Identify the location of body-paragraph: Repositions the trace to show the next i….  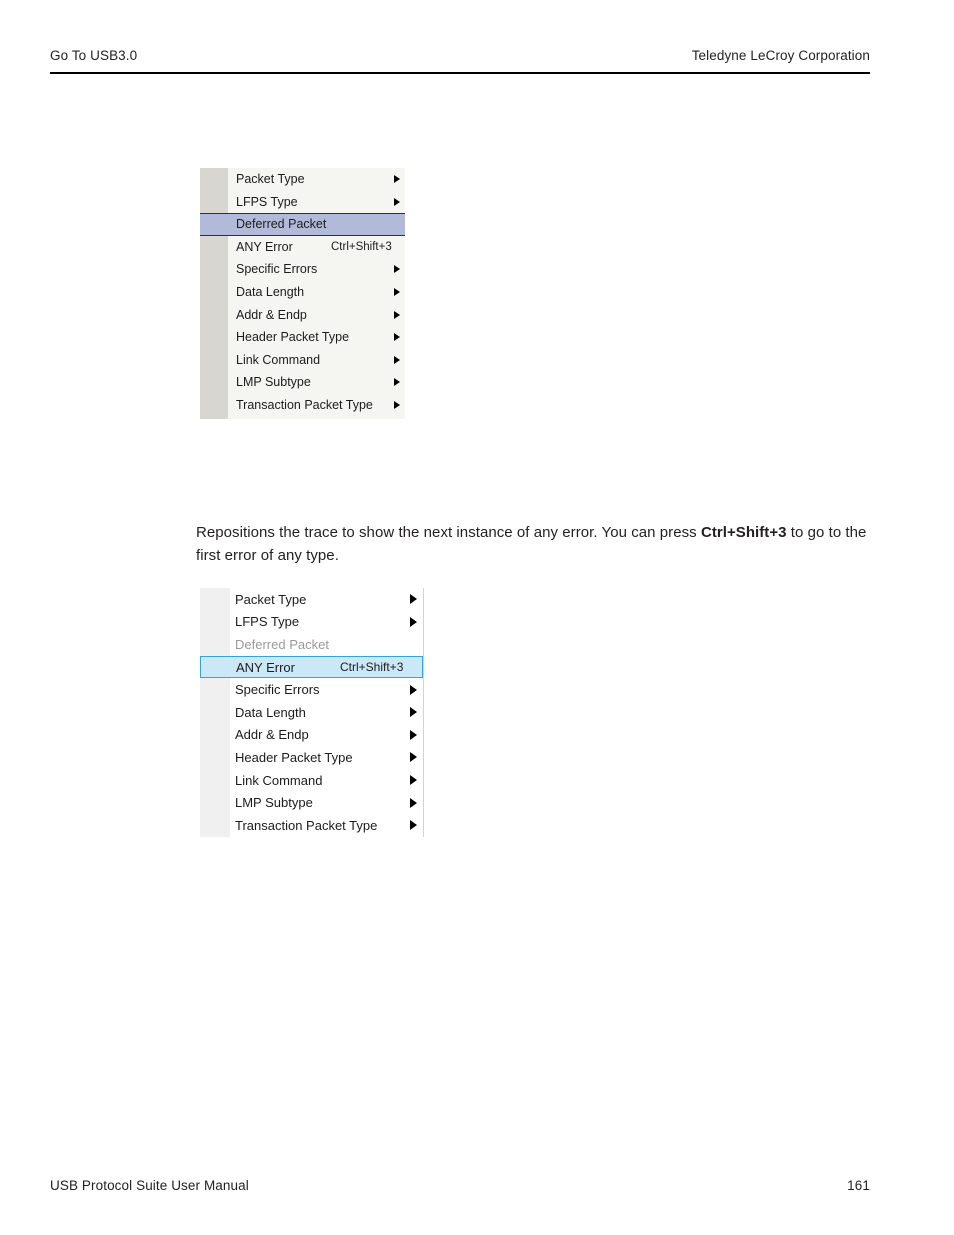
(534, 544).